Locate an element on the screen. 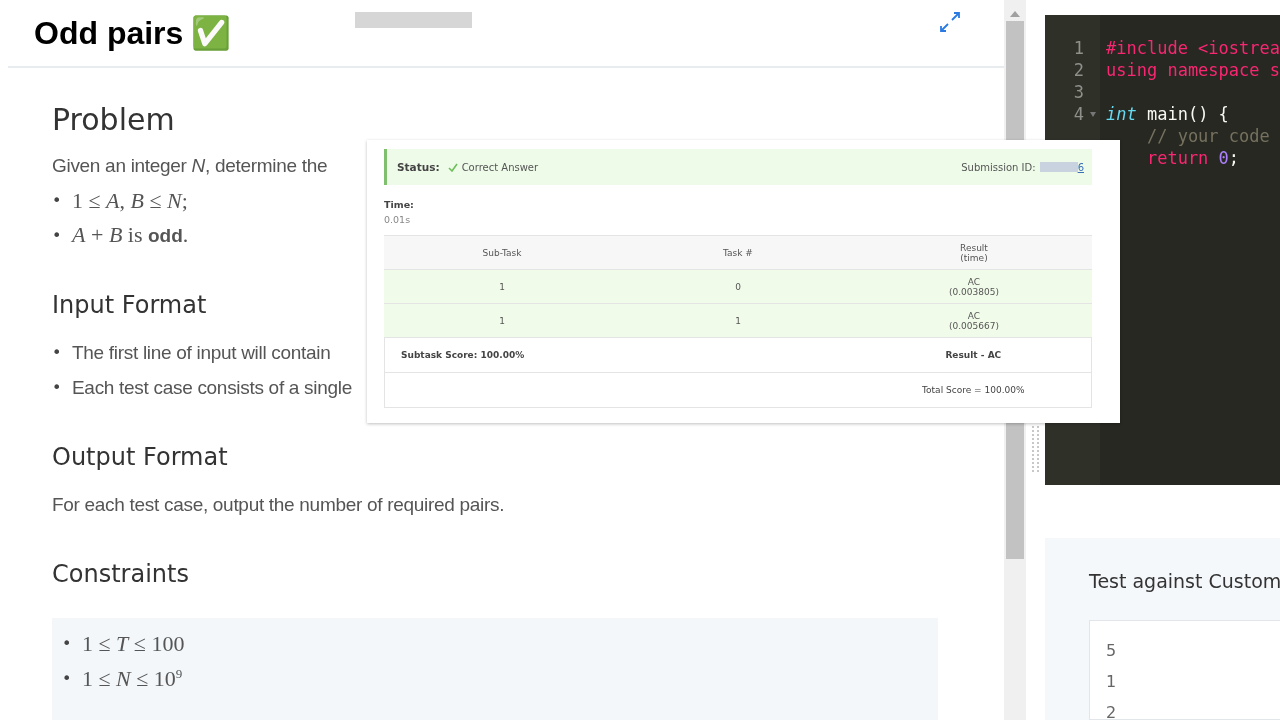  section-heading: Constraints is located at coordinates (120, 574).